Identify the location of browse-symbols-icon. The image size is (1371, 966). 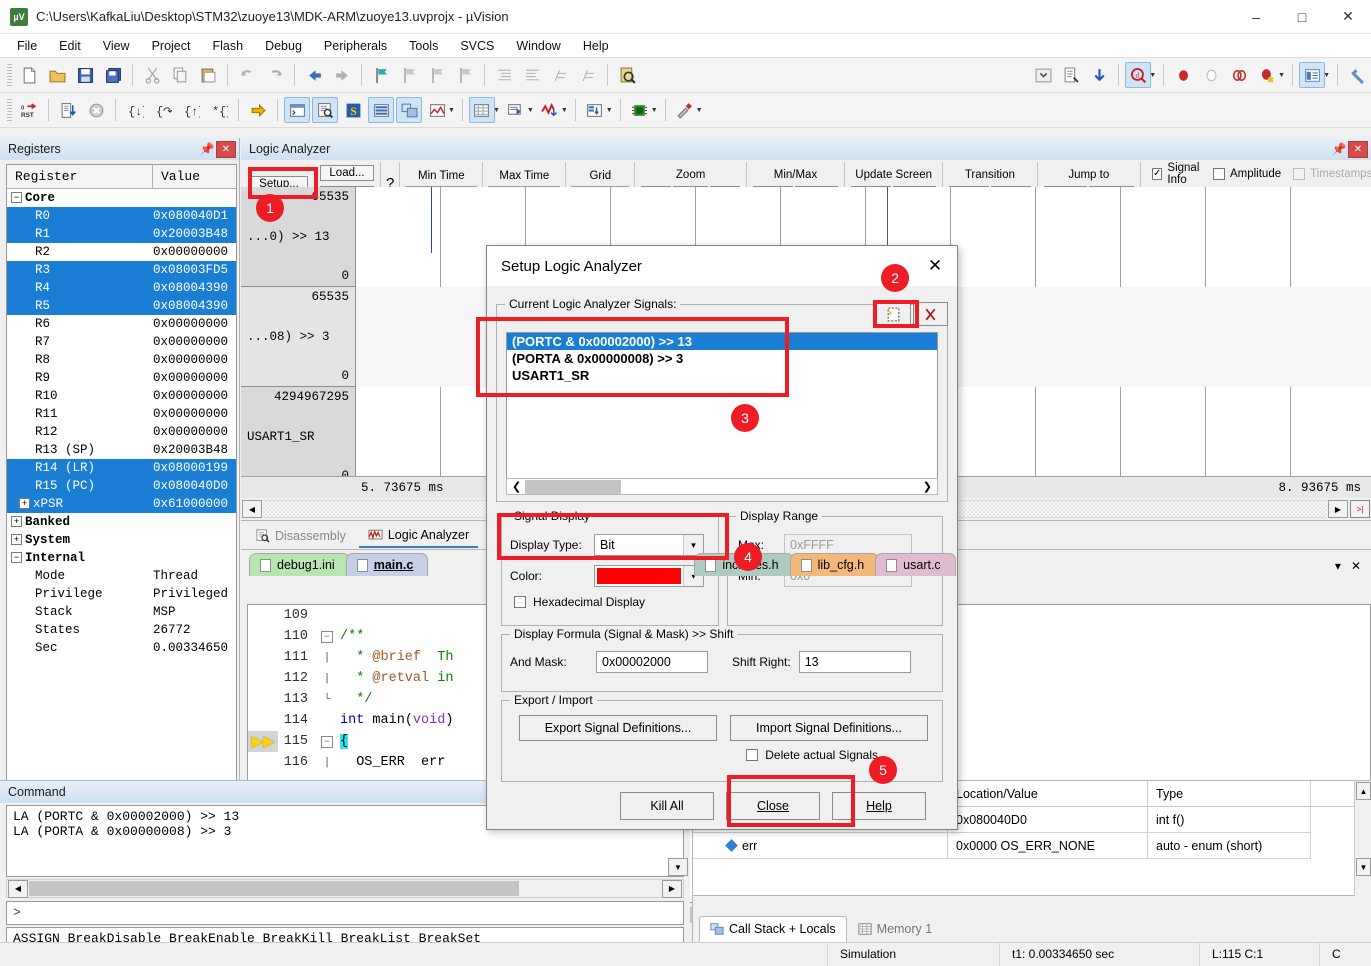
(1071, 75).